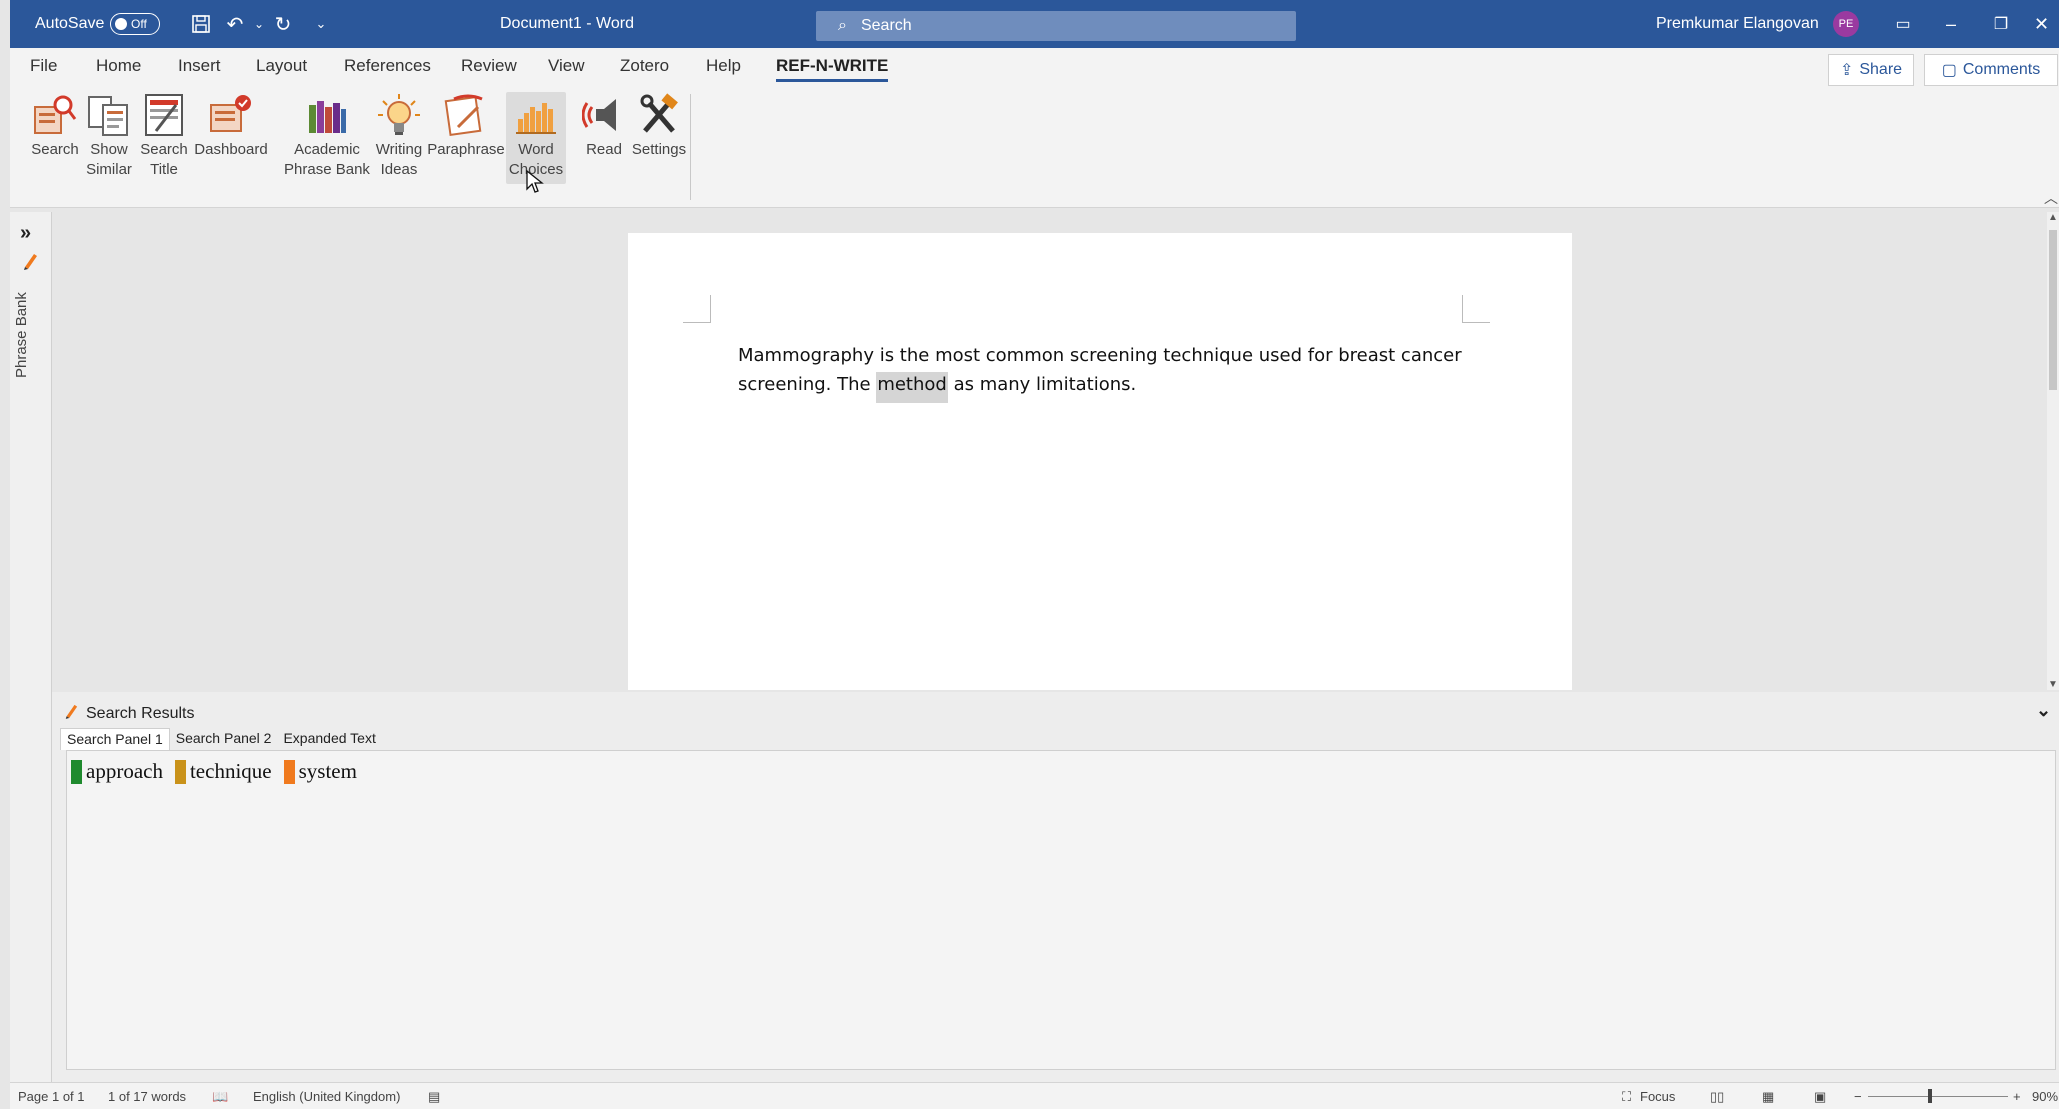 The height and width of the screenshot is (1109, 2059). I want to click on zoom-slider-thumb, so click(1930, 1096).